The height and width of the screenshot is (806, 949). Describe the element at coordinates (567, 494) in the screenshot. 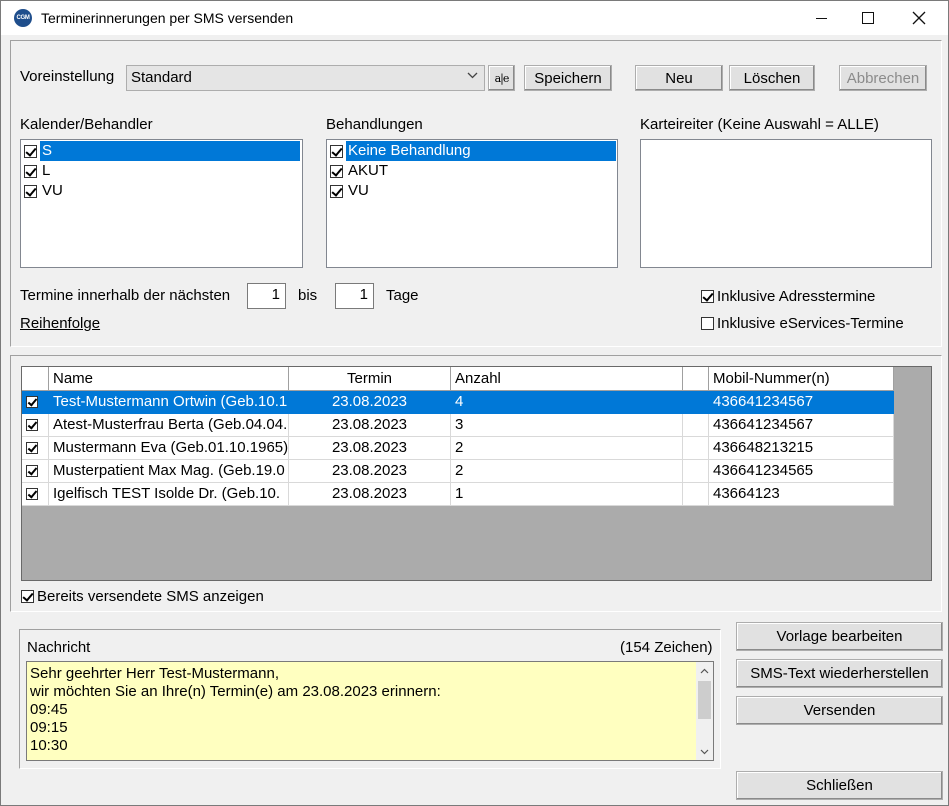

I see `row-count: 1` at that location.